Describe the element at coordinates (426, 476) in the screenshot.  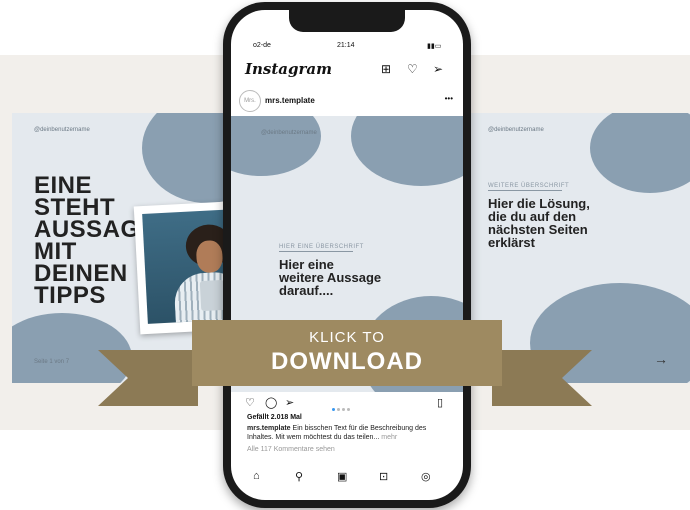
I see `profile-avatar-icon: ◎` at that location.